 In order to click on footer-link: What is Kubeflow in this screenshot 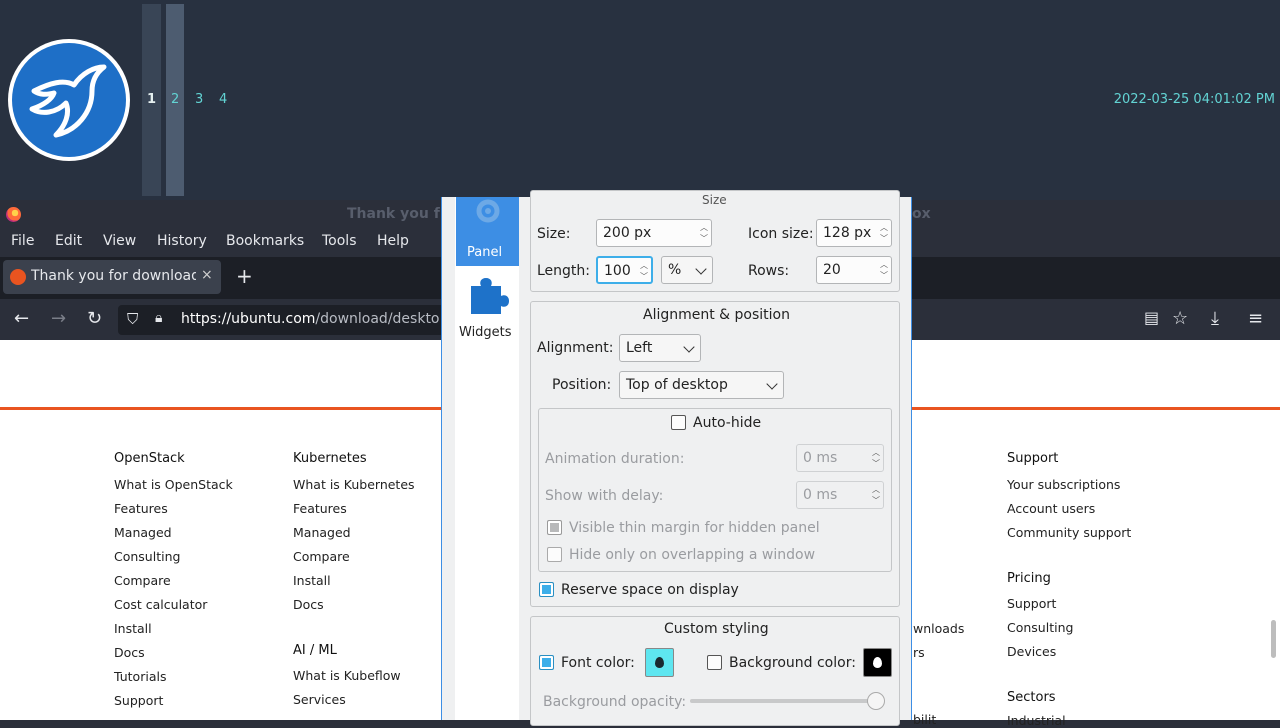, I will do `click(347, 675)`.